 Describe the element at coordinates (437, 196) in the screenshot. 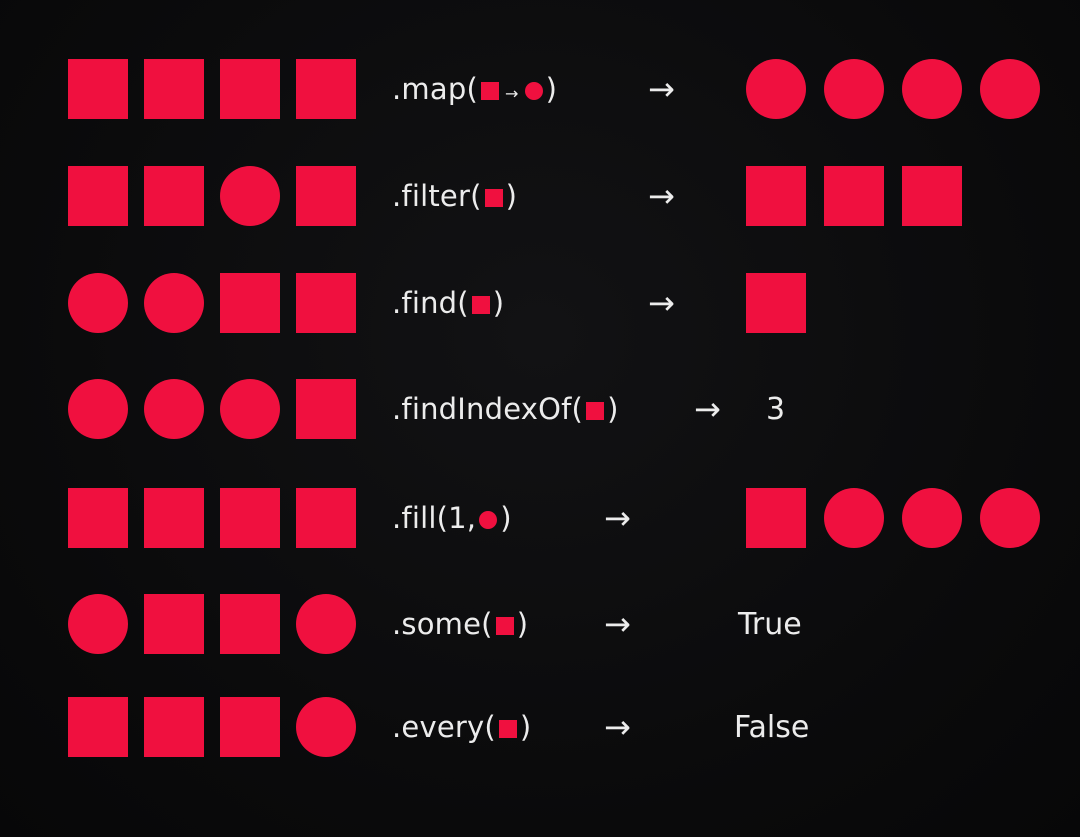

I see `method-prefix: .filter(` at that location.